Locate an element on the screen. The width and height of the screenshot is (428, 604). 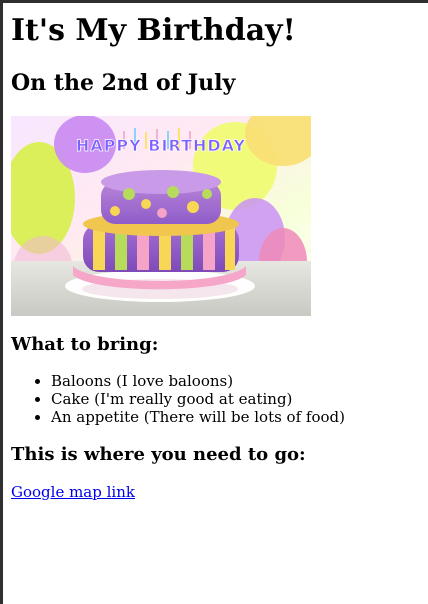
list-item: Baloons (I love baloons) is located at coordinates (239, 381).